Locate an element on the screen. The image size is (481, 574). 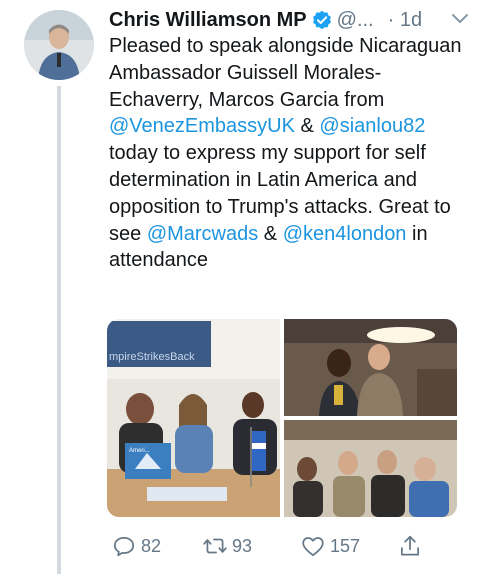
mention-link: @sianlou82 is located at coordinates (372, 126).